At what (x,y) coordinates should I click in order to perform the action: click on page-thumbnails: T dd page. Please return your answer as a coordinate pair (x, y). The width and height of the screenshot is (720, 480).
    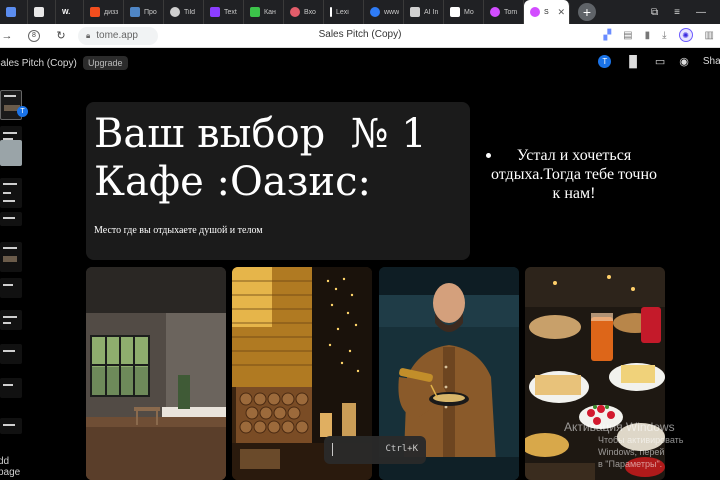
    Looking at the image, I should click on (14, 281).